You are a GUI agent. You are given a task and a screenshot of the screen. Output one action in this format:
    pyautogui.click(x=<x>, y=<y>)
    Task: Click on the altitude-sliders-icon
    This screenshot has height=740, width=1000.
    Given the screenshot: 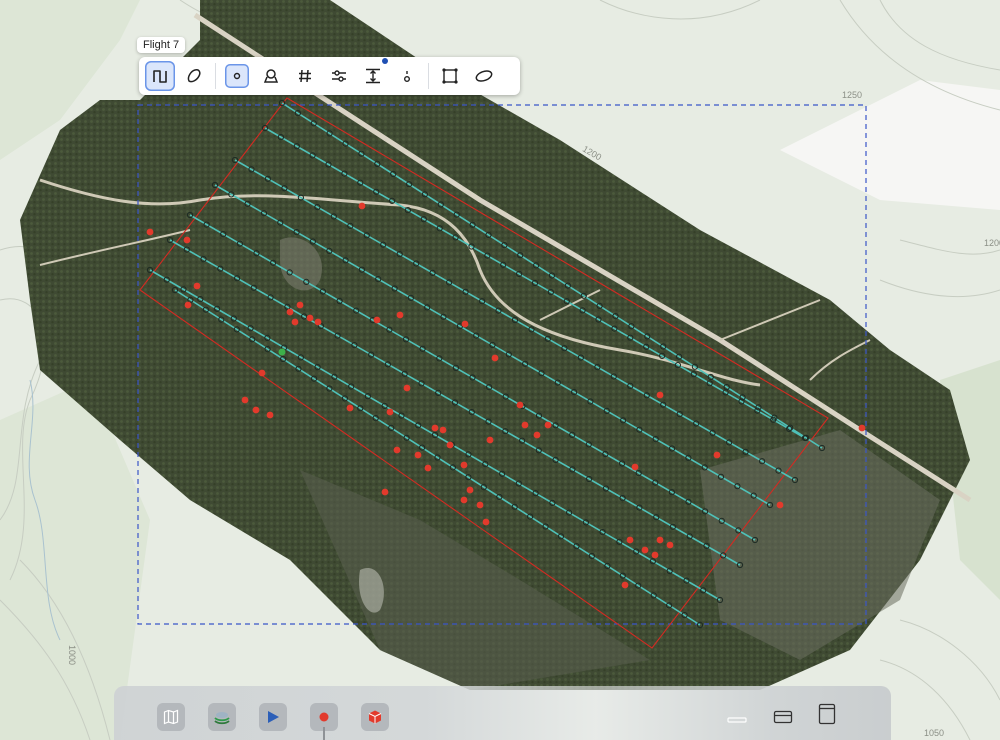 What is the action you would take?
    pyautogui.click(x=339, y=76)
    